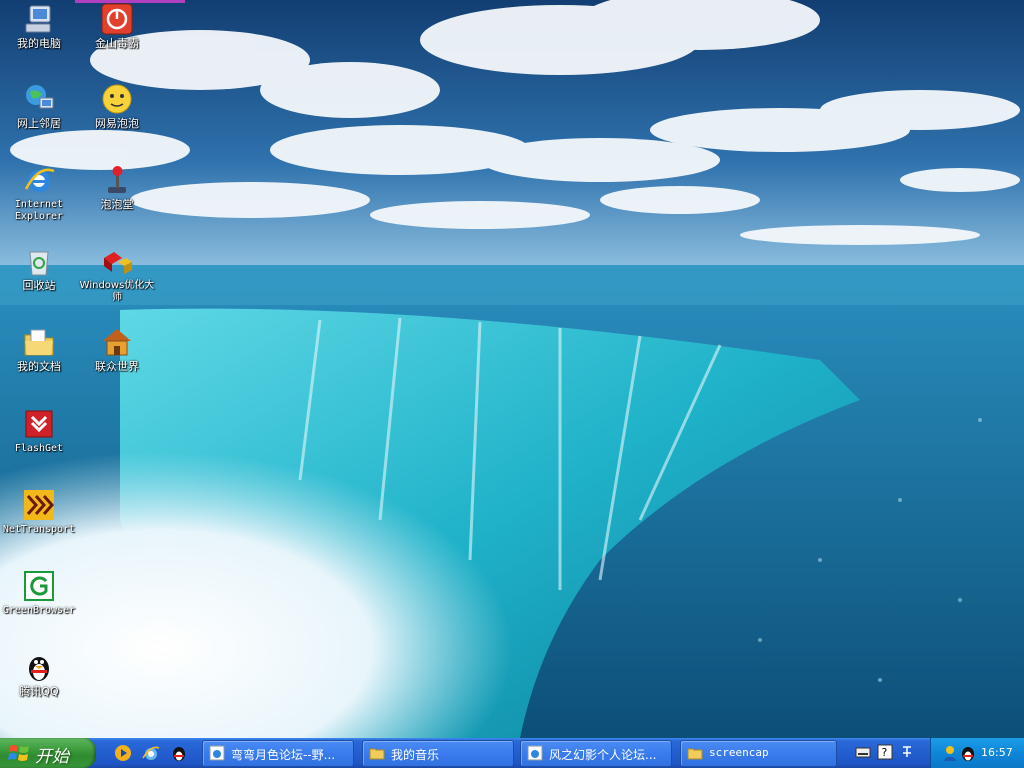  I want to click on desktop-icon-my-computer: 我的电脑, so click(39, 26).